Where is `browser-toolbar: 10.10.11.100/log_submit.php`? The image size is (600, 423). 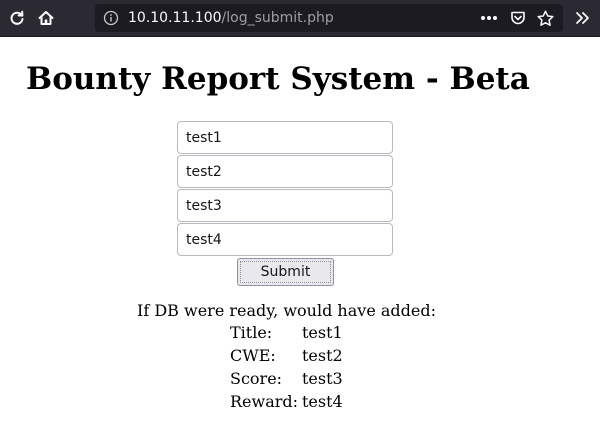
browser-toolbar: 10.10.11.100/log_submit.php is located at coordinates (300, 18).